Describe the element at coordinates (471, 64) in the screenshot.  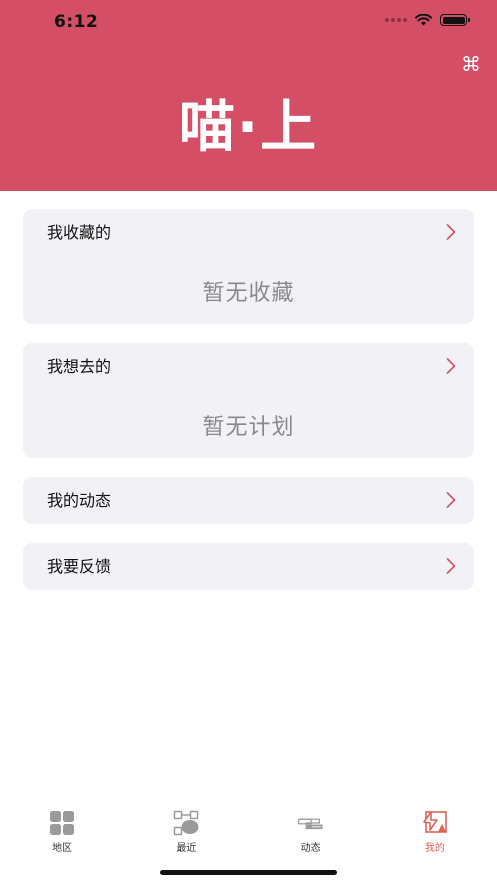
I see `command-icon: ⌘` at that location.